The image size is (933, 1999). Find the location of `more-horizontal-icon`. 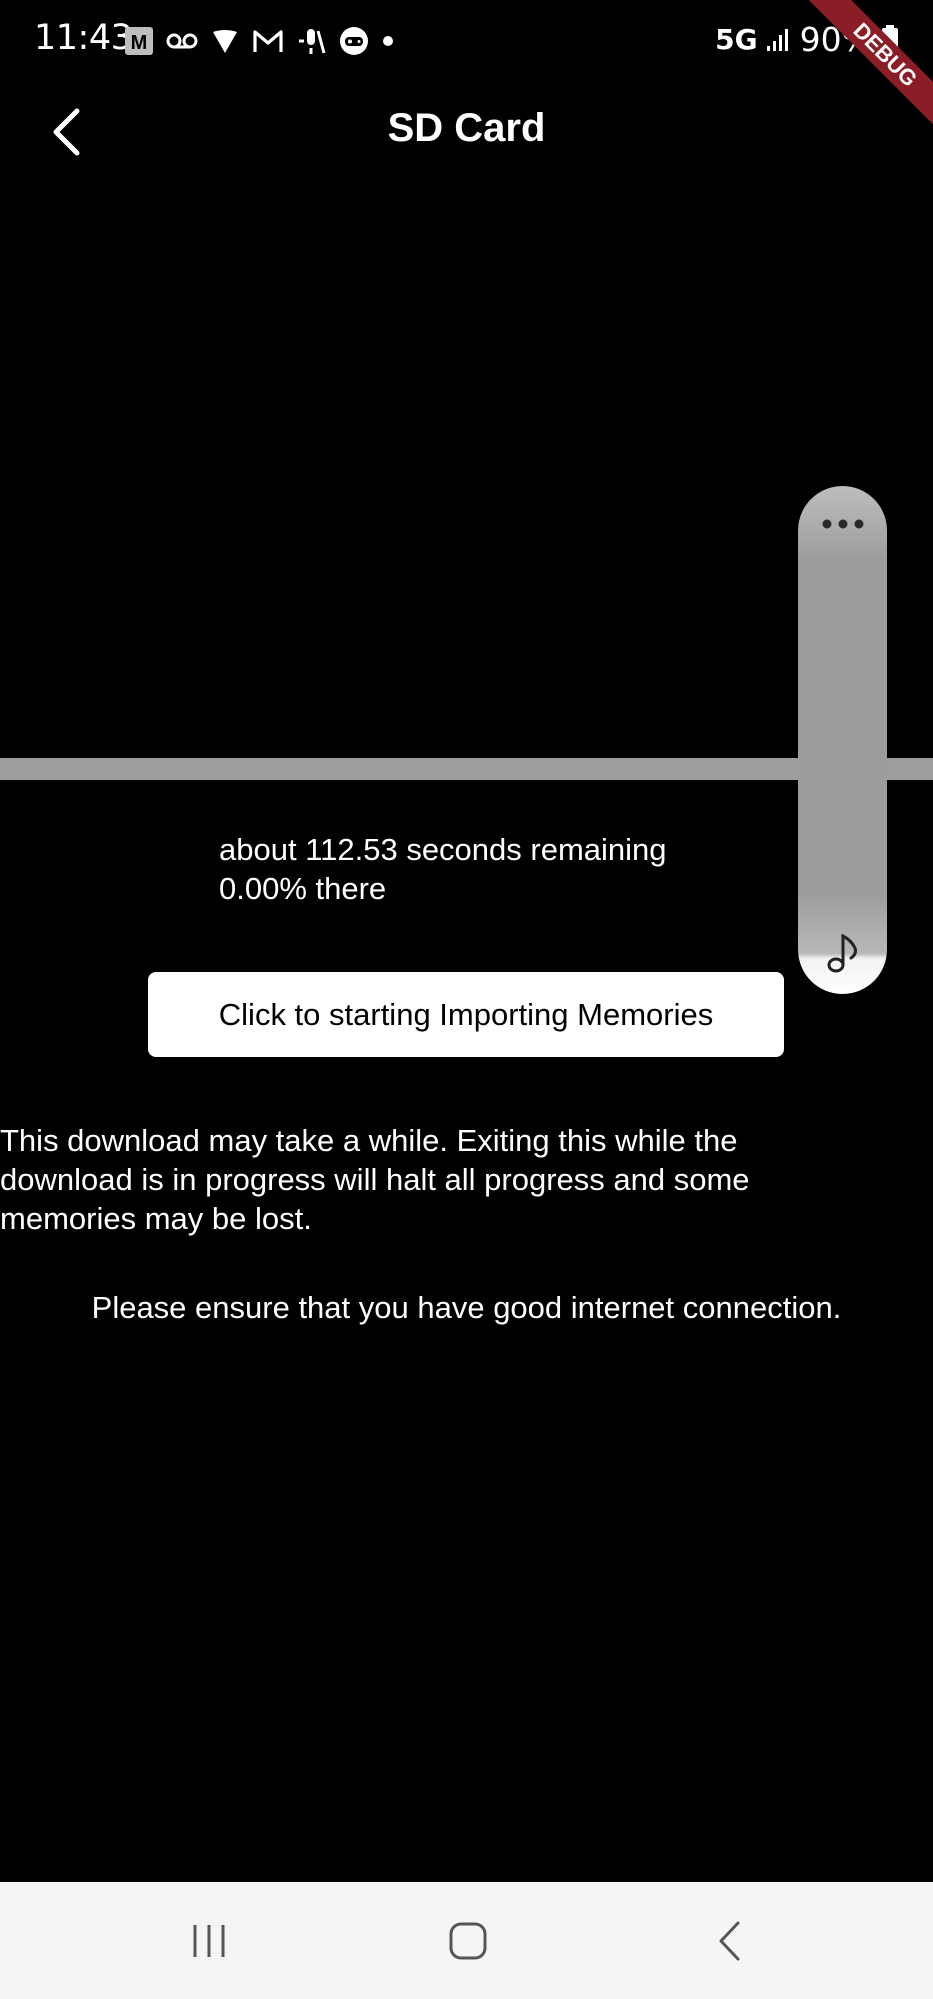

more-horizontal-icon is located at coordinates (842, 524).